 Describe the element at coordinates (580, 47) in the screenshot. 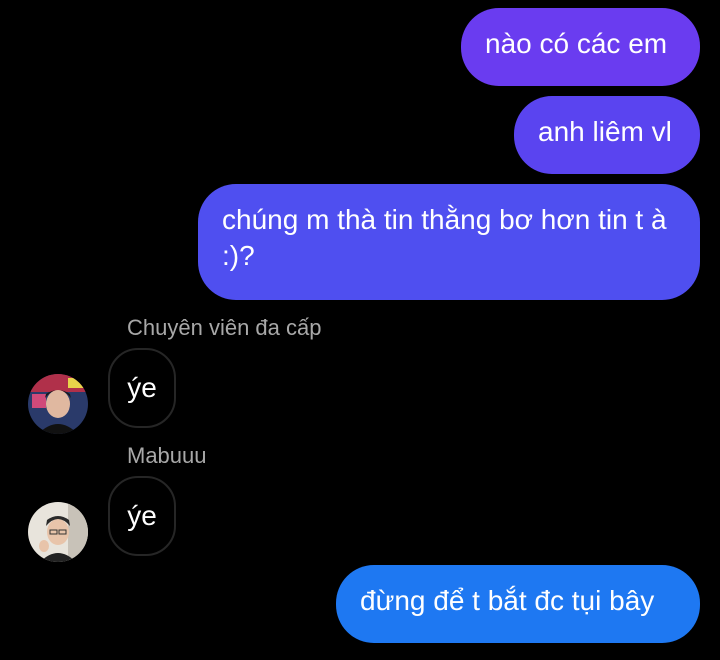

I see `outgoing-message: nào có các em` at that location.